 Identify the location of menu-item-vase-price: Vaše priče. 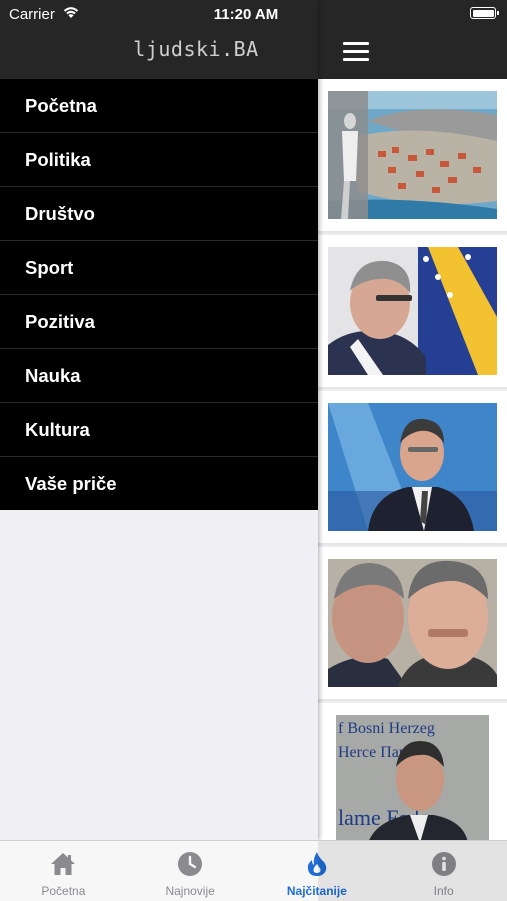
(159, 483).